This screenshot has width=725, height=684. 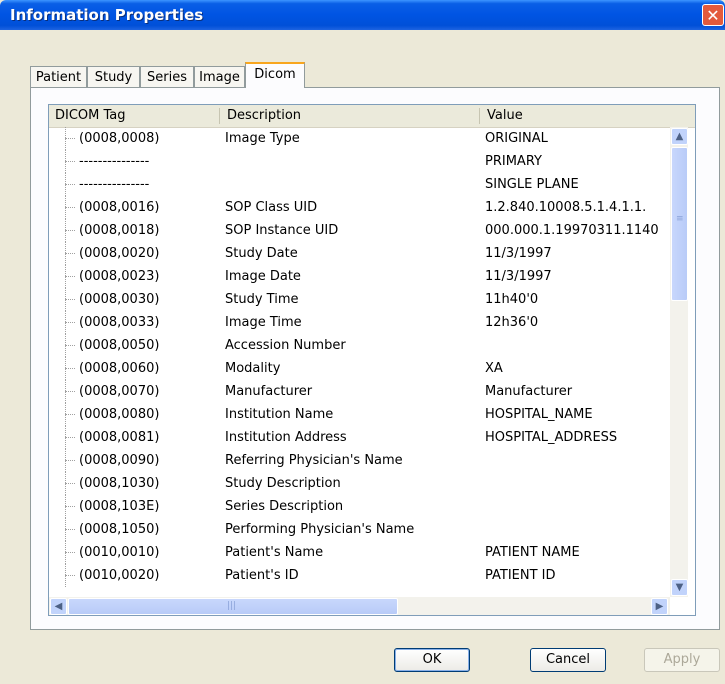 What do you see at coordinates (494, 368) in the screenshot?
I see `value-cell: XA` at bounding box center [494, 368].